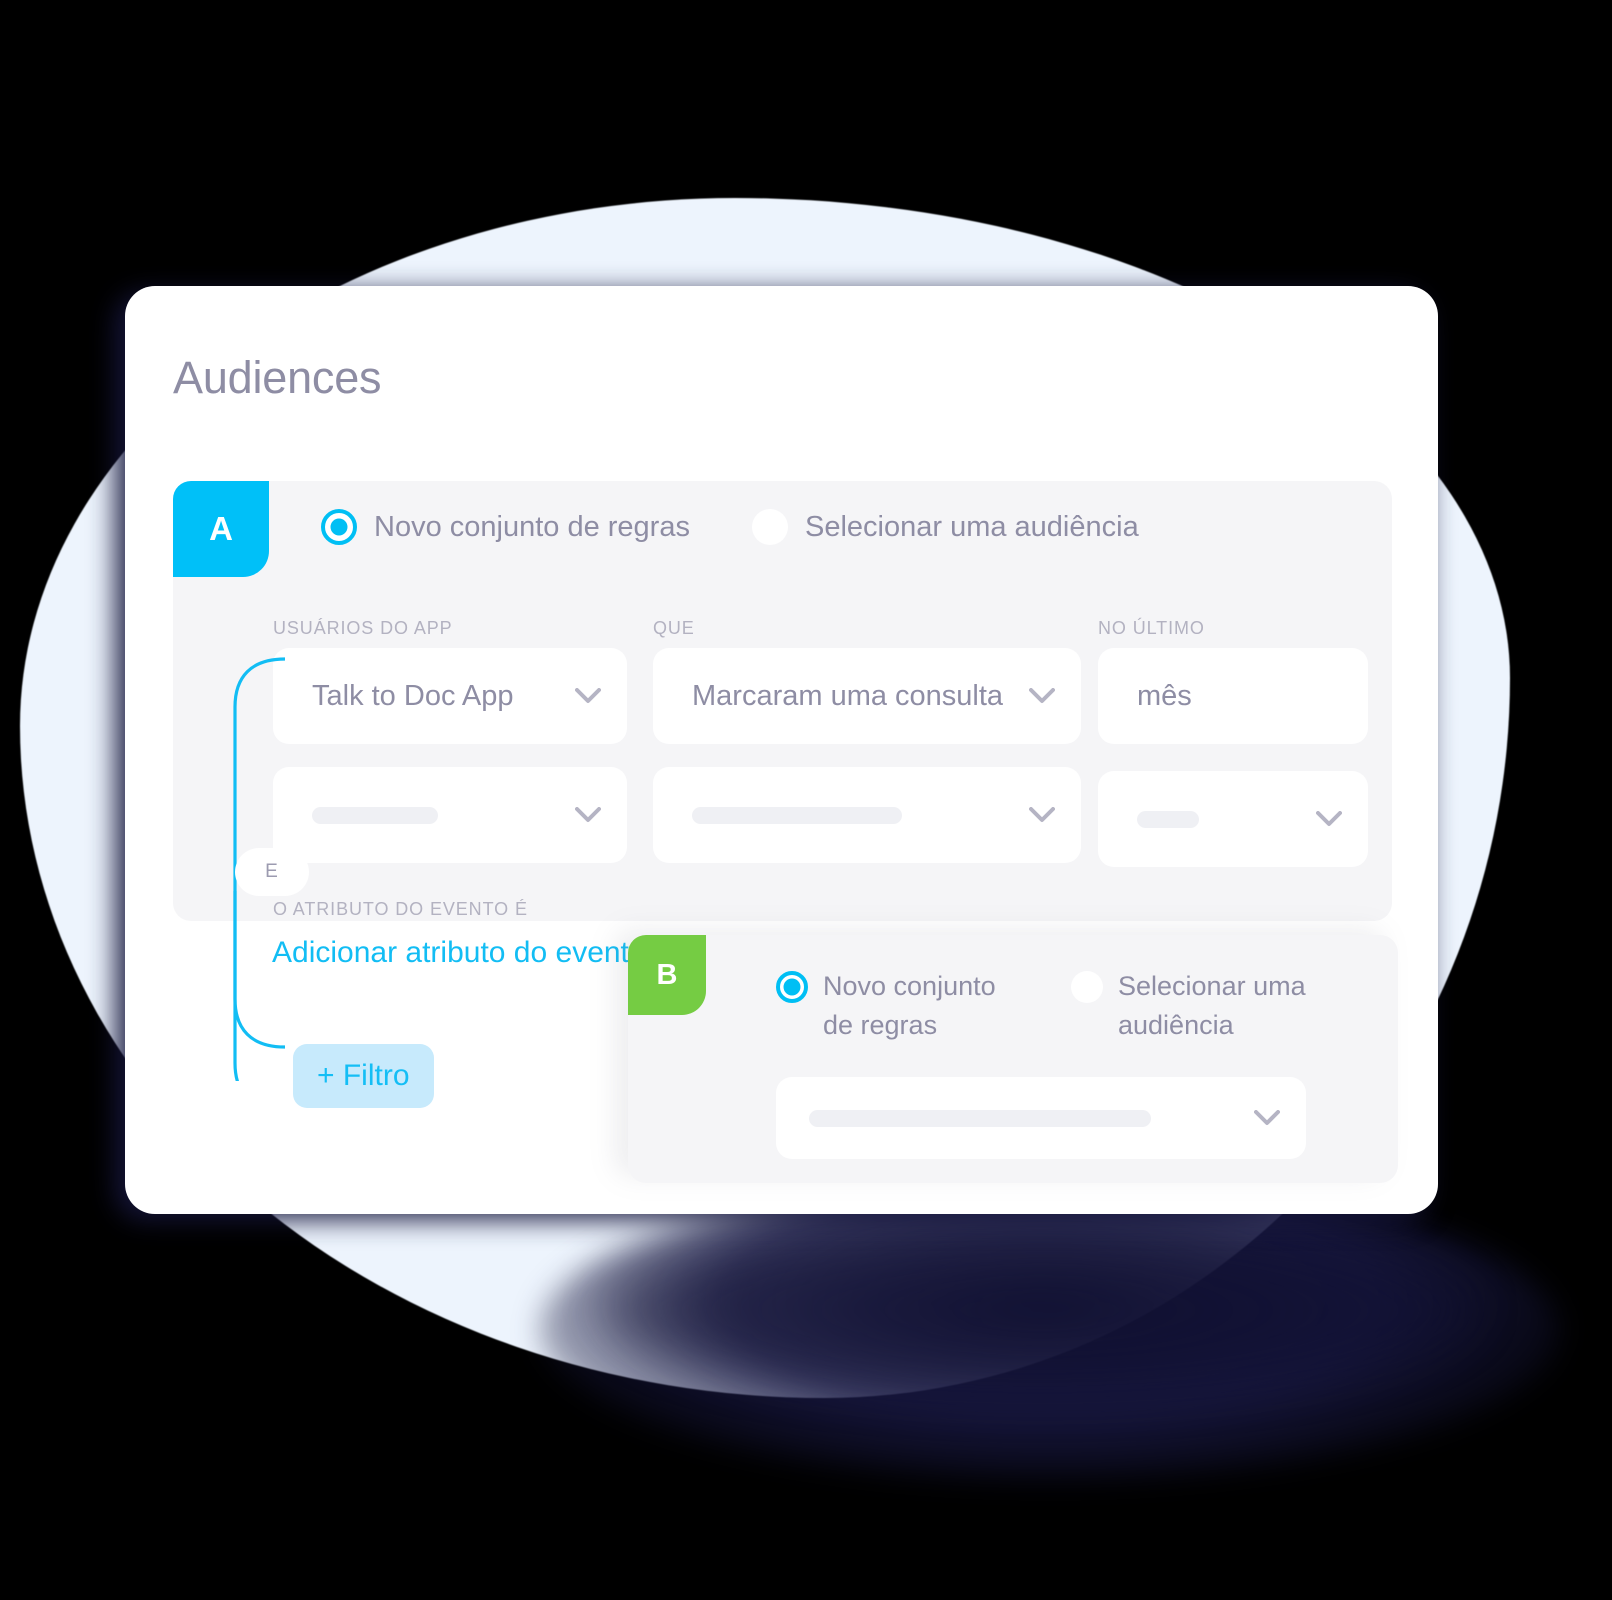 The width and height of the screenshot is (1612, 1600). What do you see at coordinates (1212, 1006) in the screenshot?
I see `group-b-radio-select-audience-label: Selecionar uma audiência` at bounding box center [1212, 1006].